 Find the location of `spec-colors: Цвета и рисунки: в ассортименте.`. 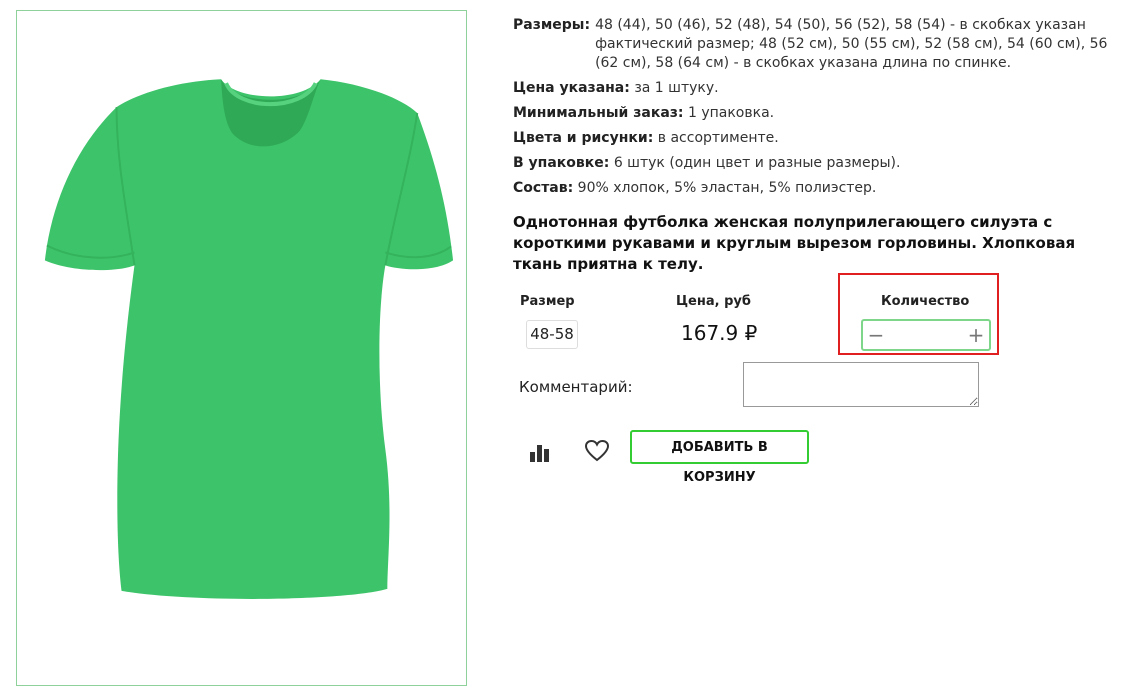

spec-colors: Цвета и рисунки: в ассортименте. is located at coordinates (818, 138).